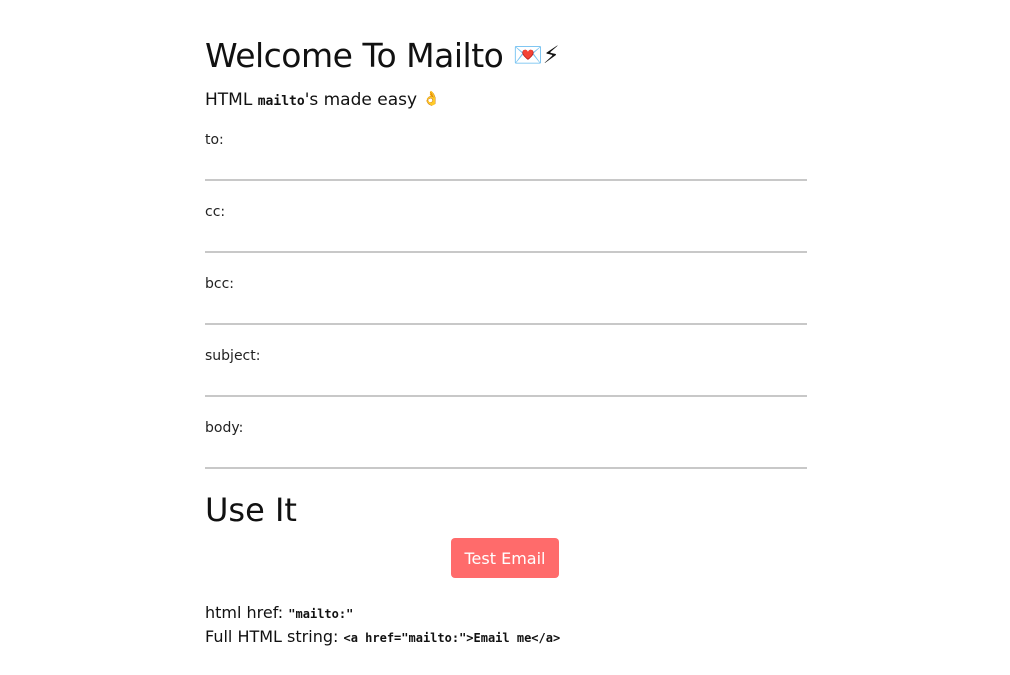 The width and height of the screenshot is (1010, 675). Describe the element at coordinates (536, 55) in the screenshot. I see `love-letter-lightning-icon: 💌⚡` at that location.